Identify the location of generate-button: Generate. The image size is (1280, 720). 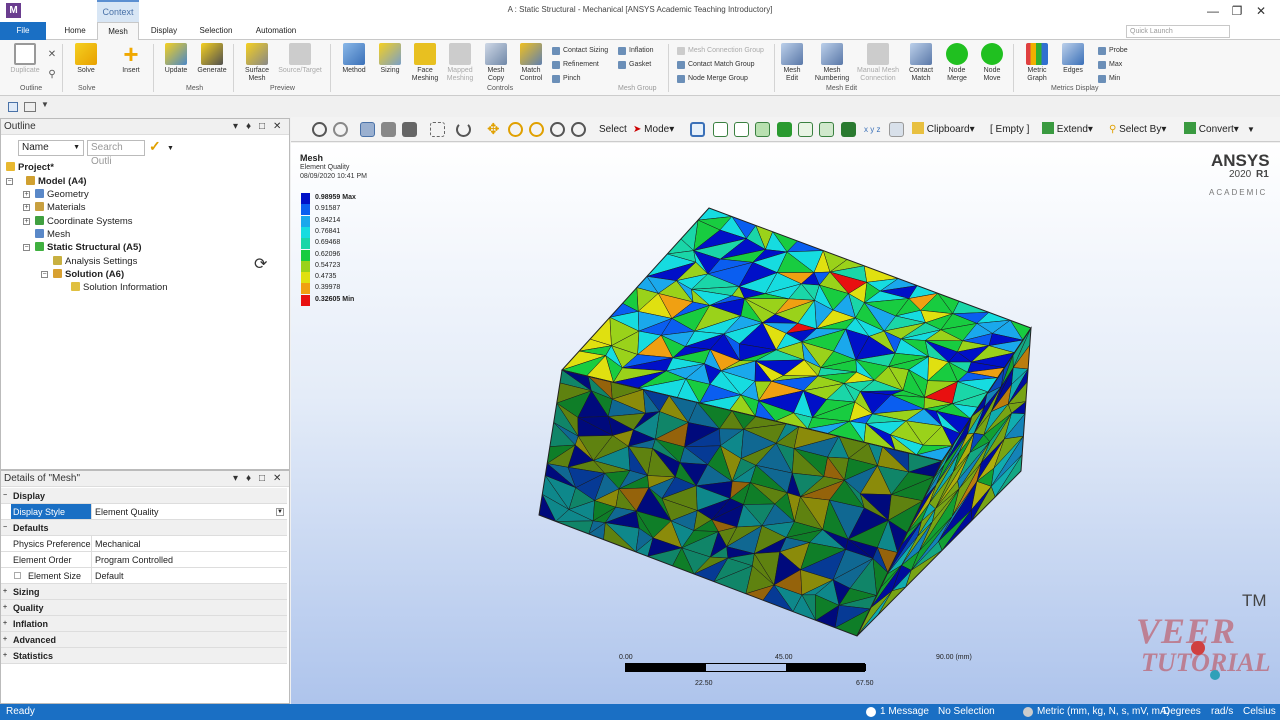
(212, 59).